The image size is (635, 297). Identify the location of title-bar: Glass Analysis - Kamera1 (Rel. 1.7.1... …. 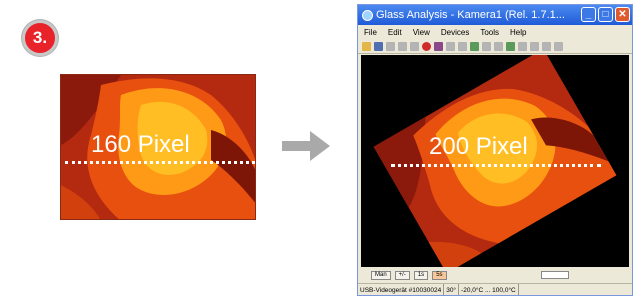
(495, 15).